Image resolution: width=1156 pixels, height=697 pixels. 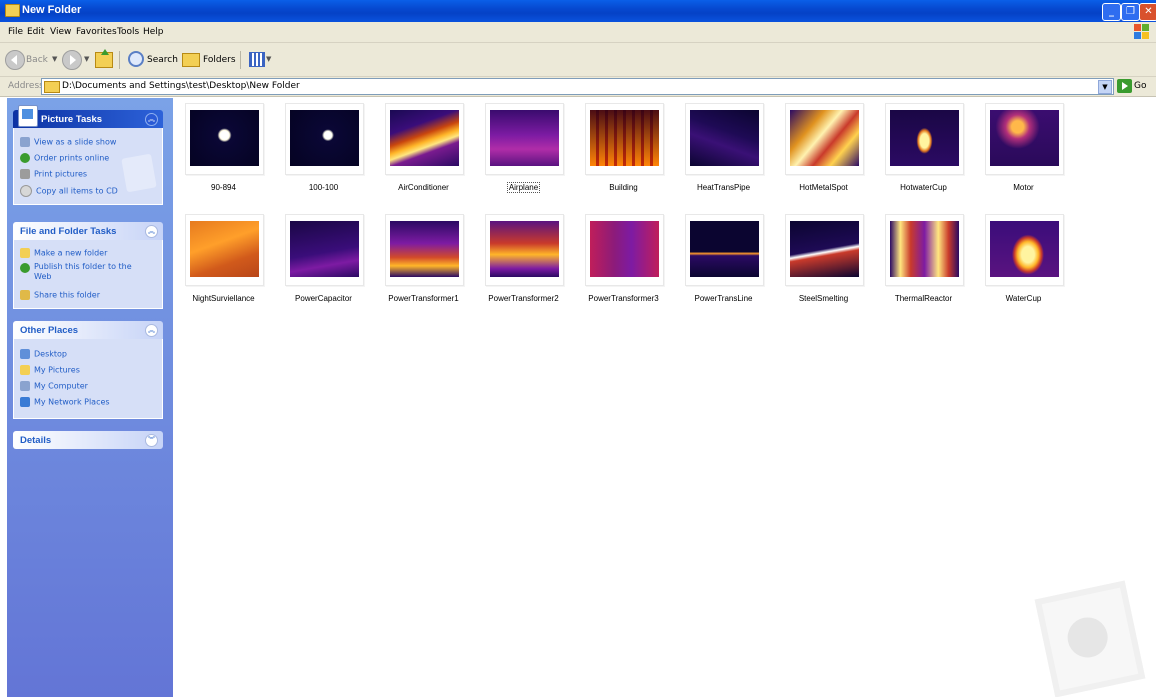 I want to click on file-name-label: NightSurviellance, so click(x=223, y=298).